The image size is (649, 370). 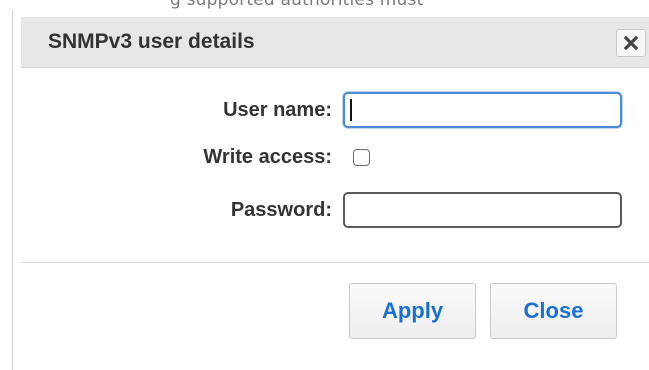 What do you see at coordinates (277, 110) in the screenshot?
I see `user-name-label: User name:` at bounding box center [277, 110].